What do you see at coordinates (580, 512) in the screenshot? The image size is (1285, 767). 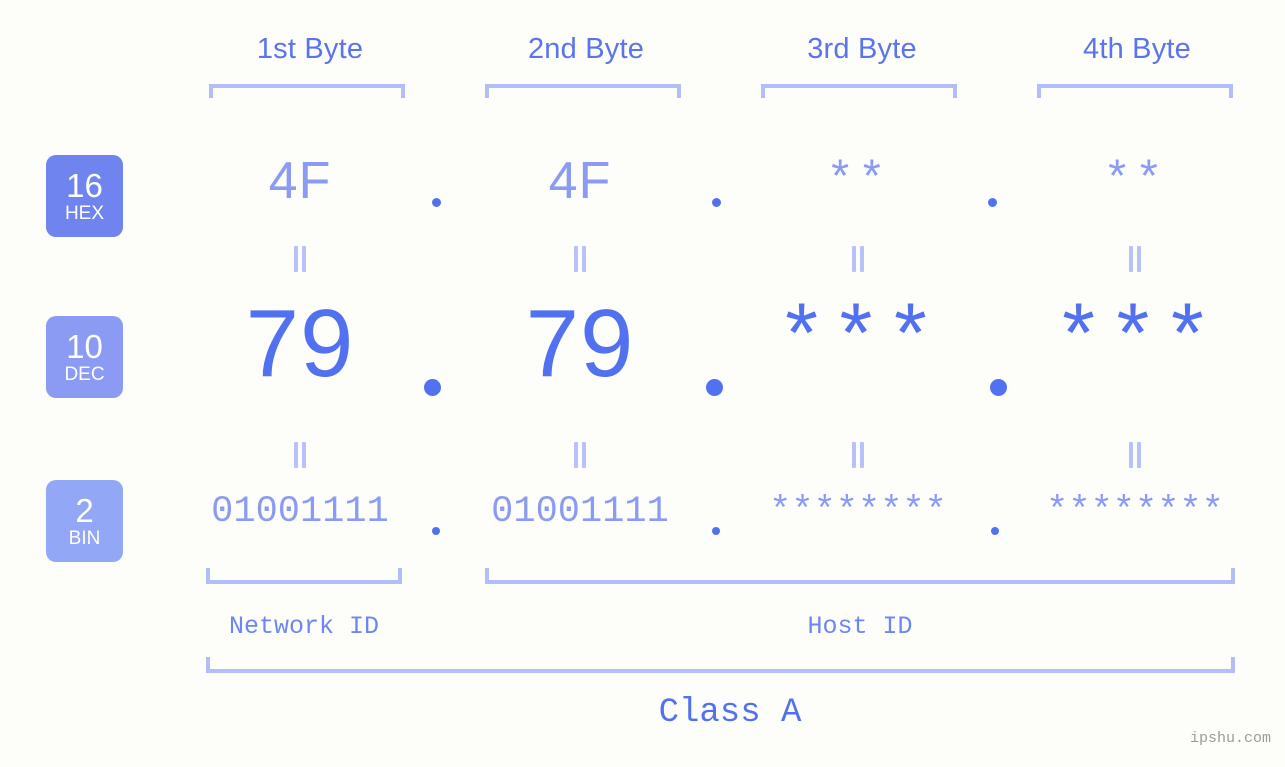 I see `bin-byte-2: 01001111` at bounding box center [580, 512].